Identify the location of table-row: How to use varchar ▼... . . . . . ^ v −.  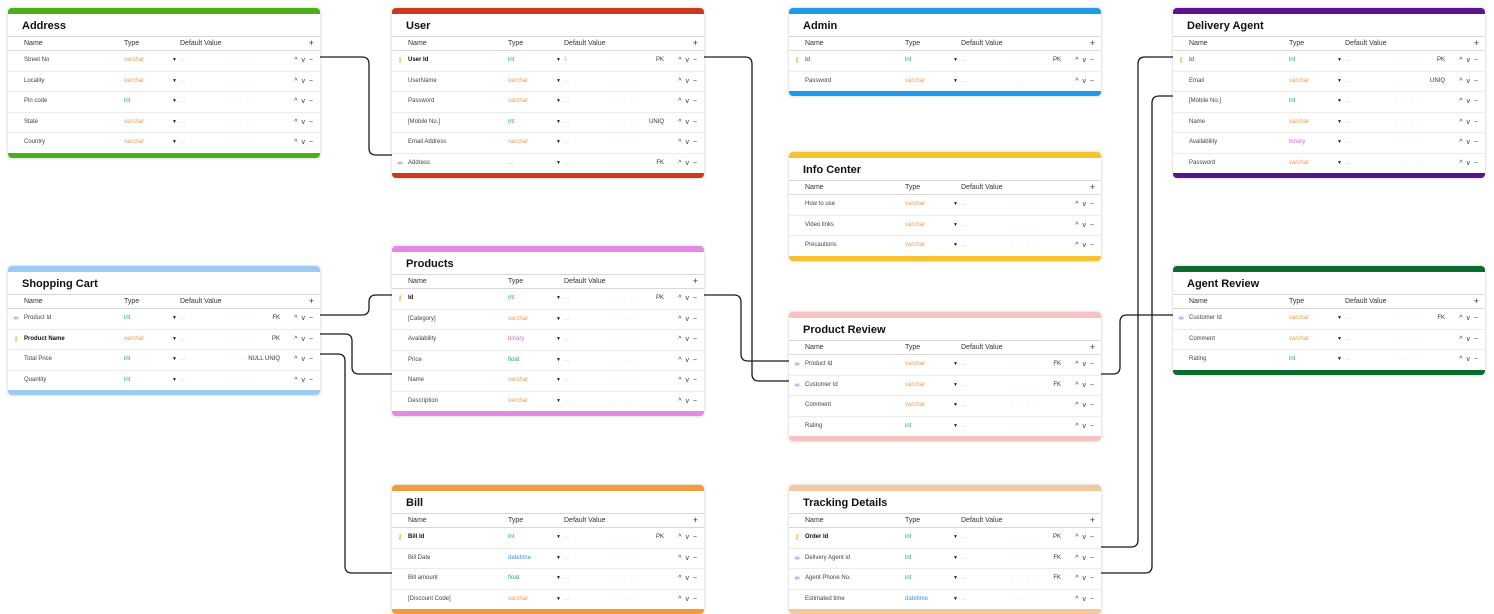
(945, 205).